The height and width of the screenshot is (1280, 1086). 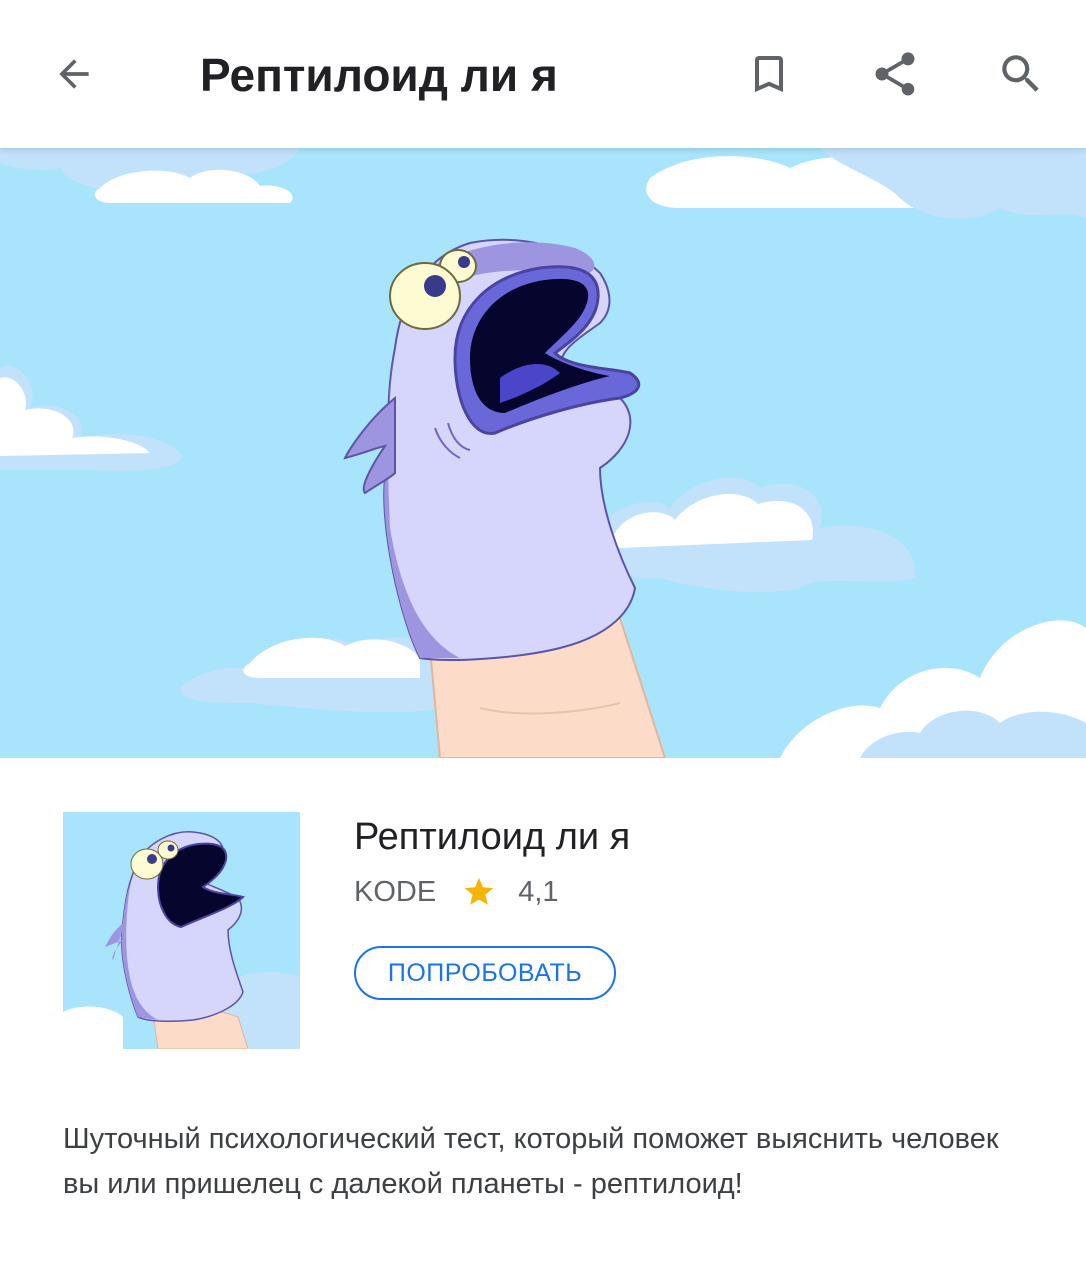 What do you see at coordinates (379, 75) in the screenshot?
I see `page-title: Рептилоид ли я` at bounding box center [379, 75].